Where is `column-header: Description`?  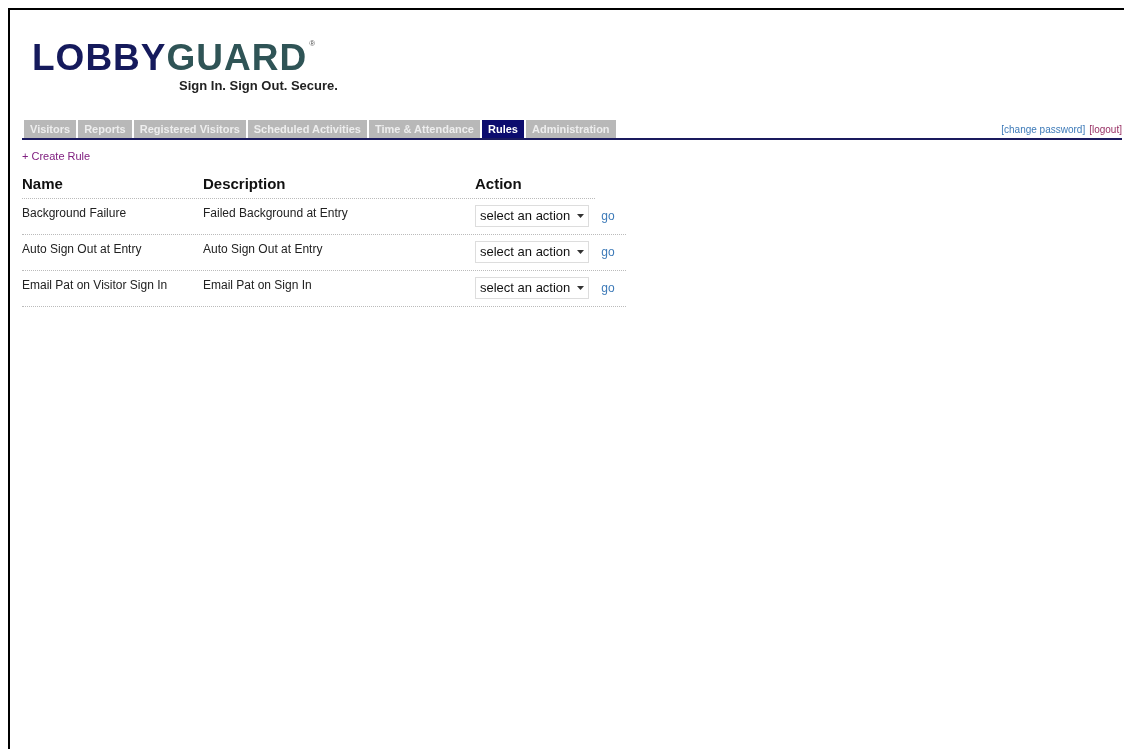 column-header: Description is located at coordinates (245, 183).